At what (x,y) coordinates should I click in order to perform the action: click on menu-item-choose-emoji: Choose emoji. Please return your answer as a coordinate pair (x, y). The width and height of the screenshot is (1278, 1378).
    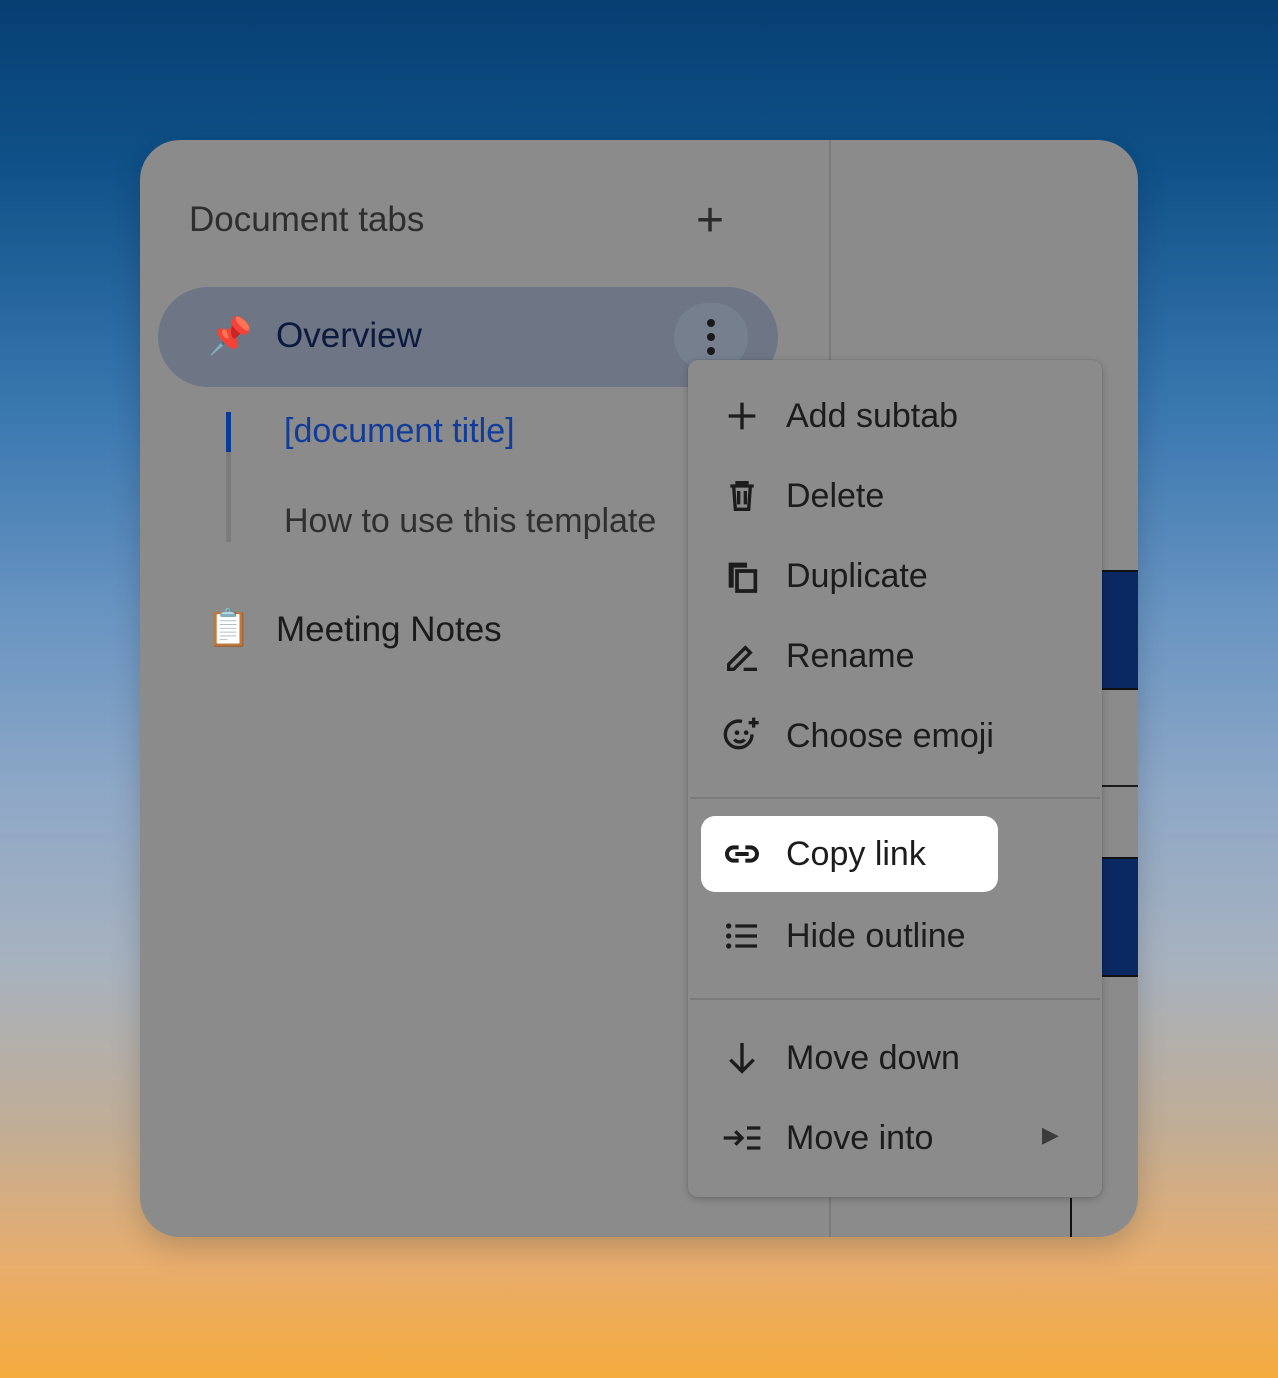
    Looking at the image, I should click on (895, 736).